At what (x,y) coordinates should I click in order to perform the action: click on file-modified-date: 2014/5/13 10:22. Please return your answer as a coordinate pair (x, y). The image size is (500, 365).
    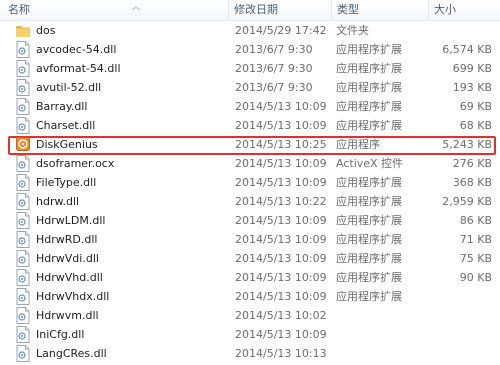
    Looking at the image, I should click on (281, 201).